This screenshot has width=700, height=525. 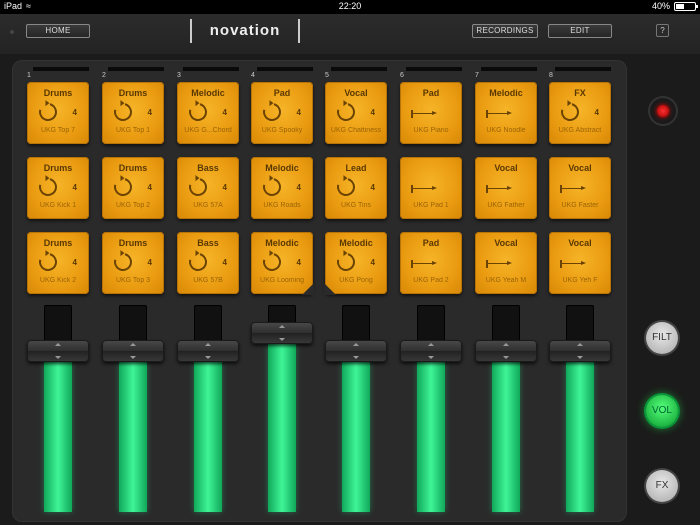 What do you see at coordinates (282, 280) in the screenshot?
I see `pad-sample-name: UKG Looming` at bounding box center [282, 280].